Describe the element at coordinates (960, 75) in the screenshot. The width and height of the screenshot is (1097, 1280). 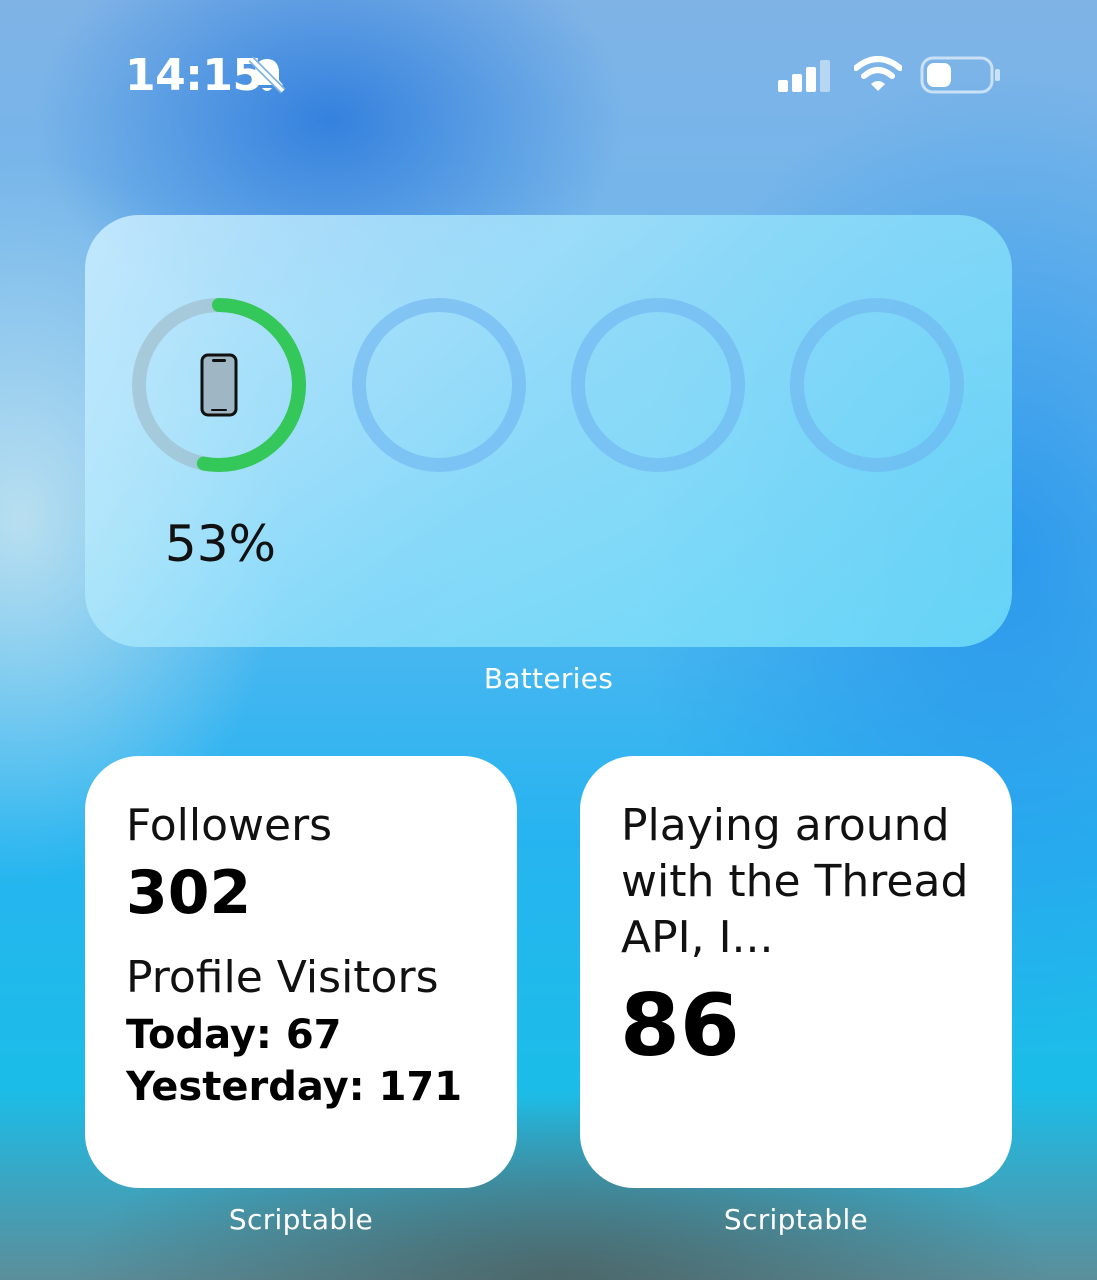
I see `battery-icon` at that location.